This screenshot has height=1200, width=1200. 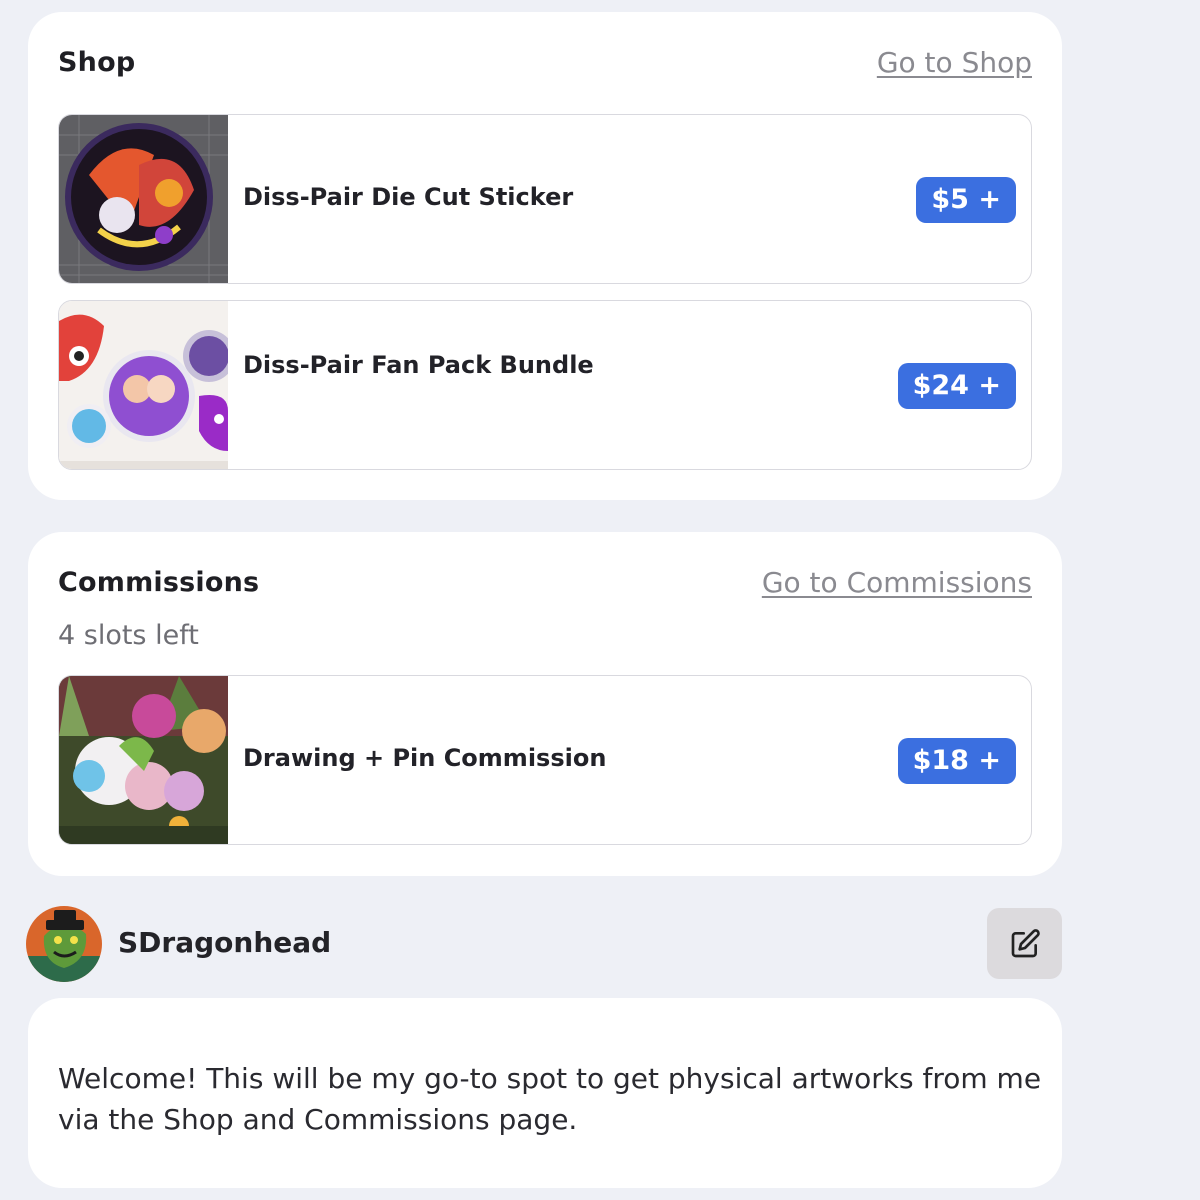 What do you see at coordinates (545, 385) in the screenshot?
I see `shop-item: Diss-Pair Fan Pack Bundle $24 +` at bounding box center [545, 385].